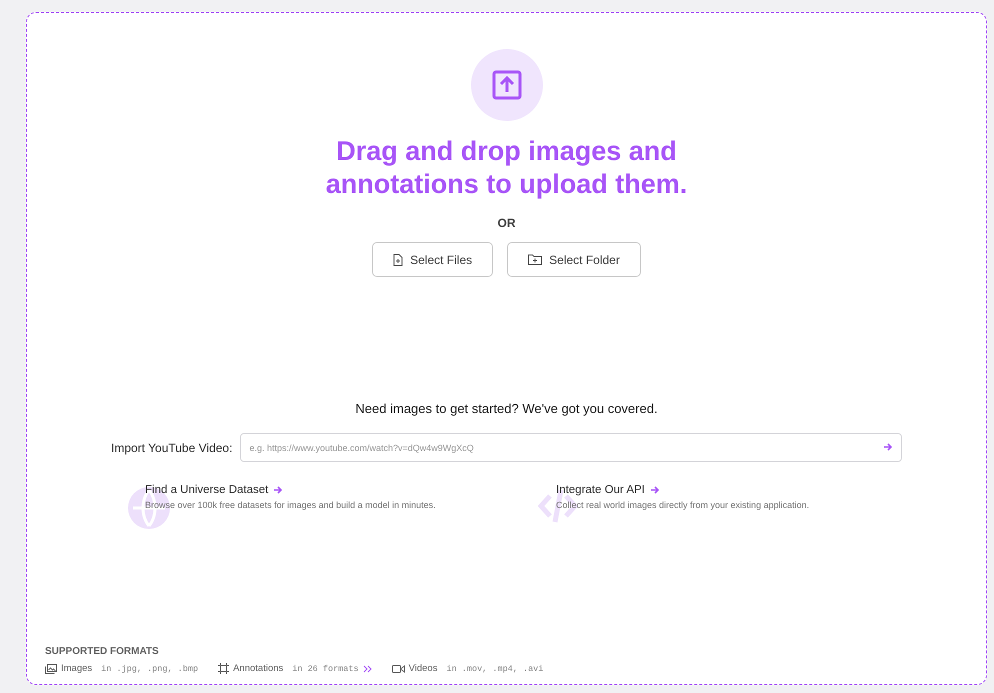 This screenshot has width=994, height=693. Describe the element at coordinates (506, 168) in the screenshot. I see `upload-title: Drag and drop images and annotations to upload them.` at that location.